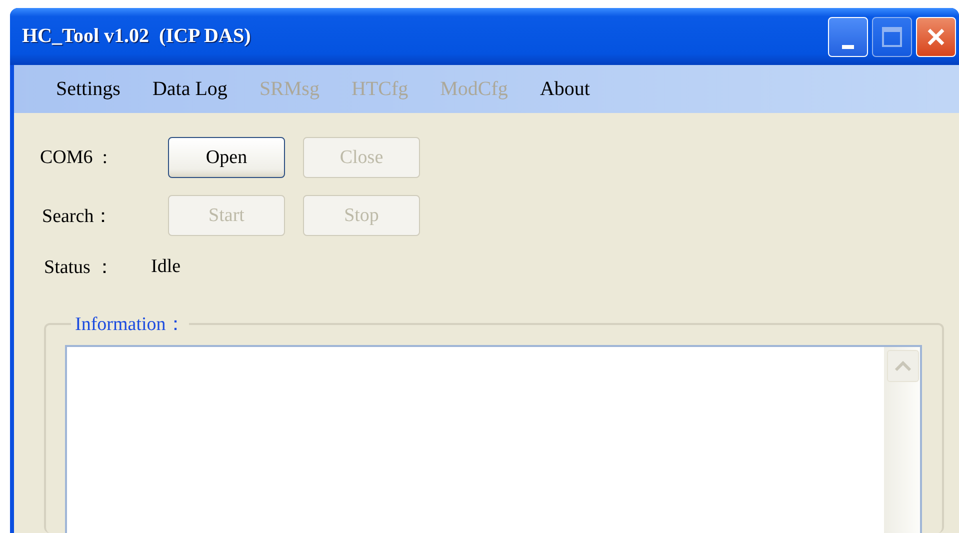 This screenshot has height=533, width=959. Describe the element at coordinates (226, 157) in the screenshot. I see `open-button: Open` at that location.